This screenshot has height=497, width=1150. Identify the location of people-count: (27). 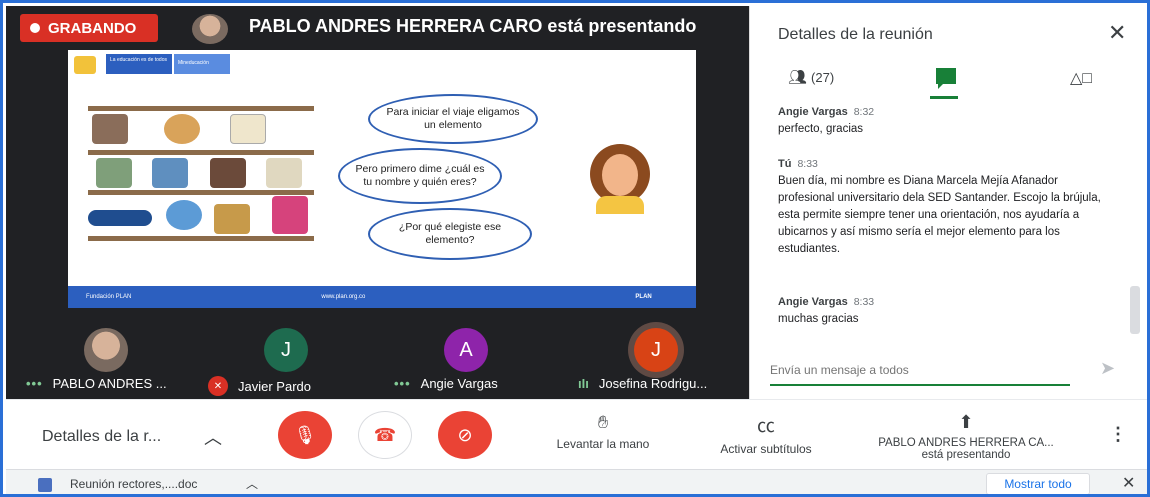
(823, 77).